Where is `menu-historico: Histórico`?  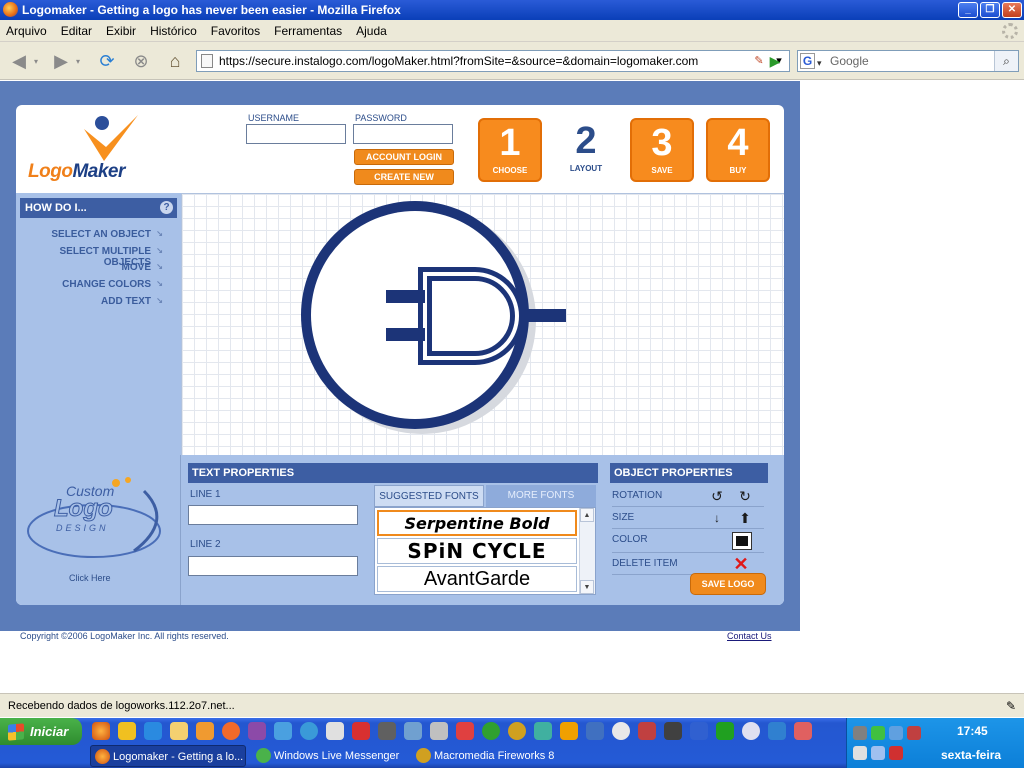 menu-historico: Histórico is located at coordinates (173, 31).